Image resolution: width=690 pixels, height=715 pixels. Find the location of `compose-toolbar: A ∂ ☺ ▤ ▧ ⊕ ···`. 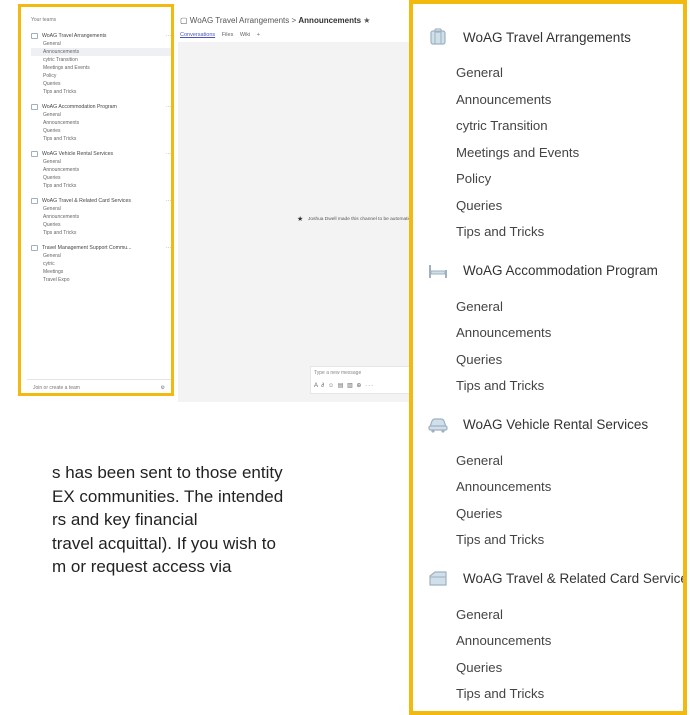

compose-toolbar: A ∂ ☺ ▤ ▧ ⊕ ··· is located at coordinates (344, 385).